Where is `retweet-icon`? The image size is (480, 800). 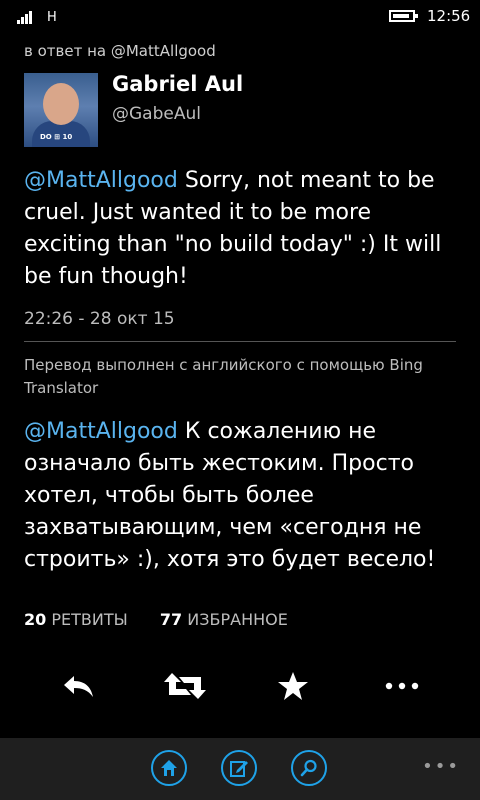 retweet-icon is located at coordinates (185, 686).